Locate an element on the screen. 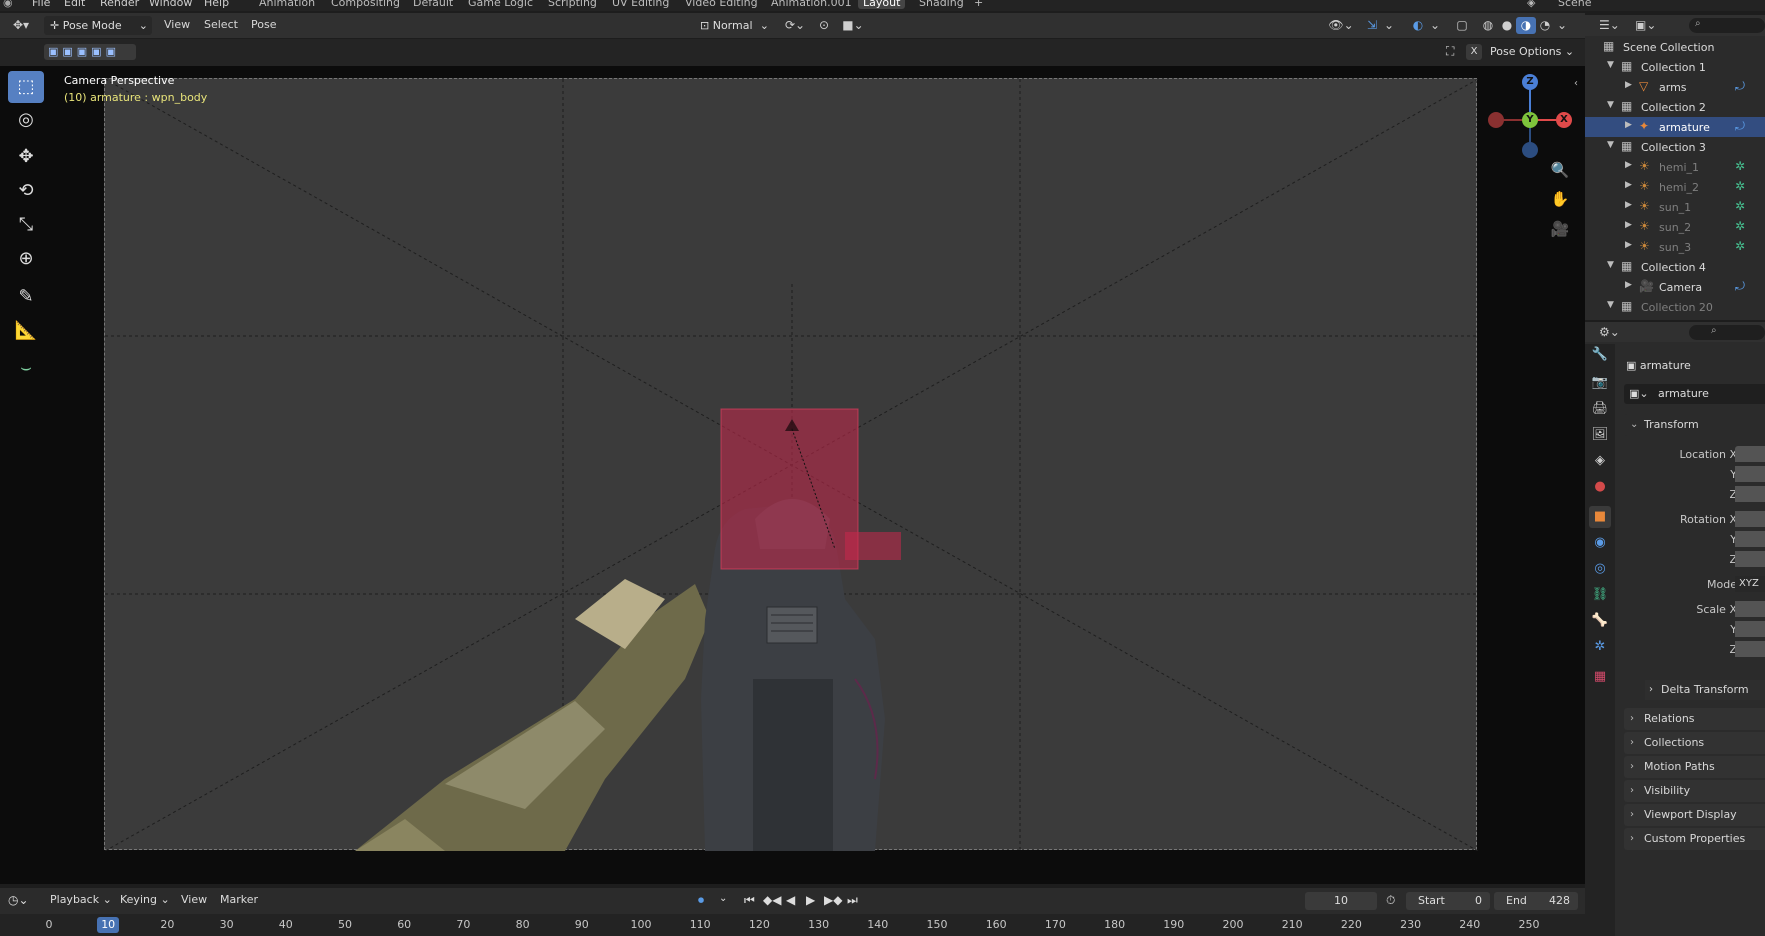 Image resolution: width=1765 pixels, height=936 pixels. scale-y-field is located at coordinates (1750, 629).